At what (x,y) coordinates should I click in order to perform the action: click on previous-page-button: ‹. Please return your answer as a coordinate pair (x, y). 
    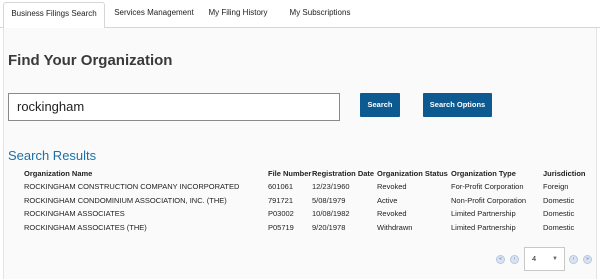
    Looking at the image, I should click on (514, 259).